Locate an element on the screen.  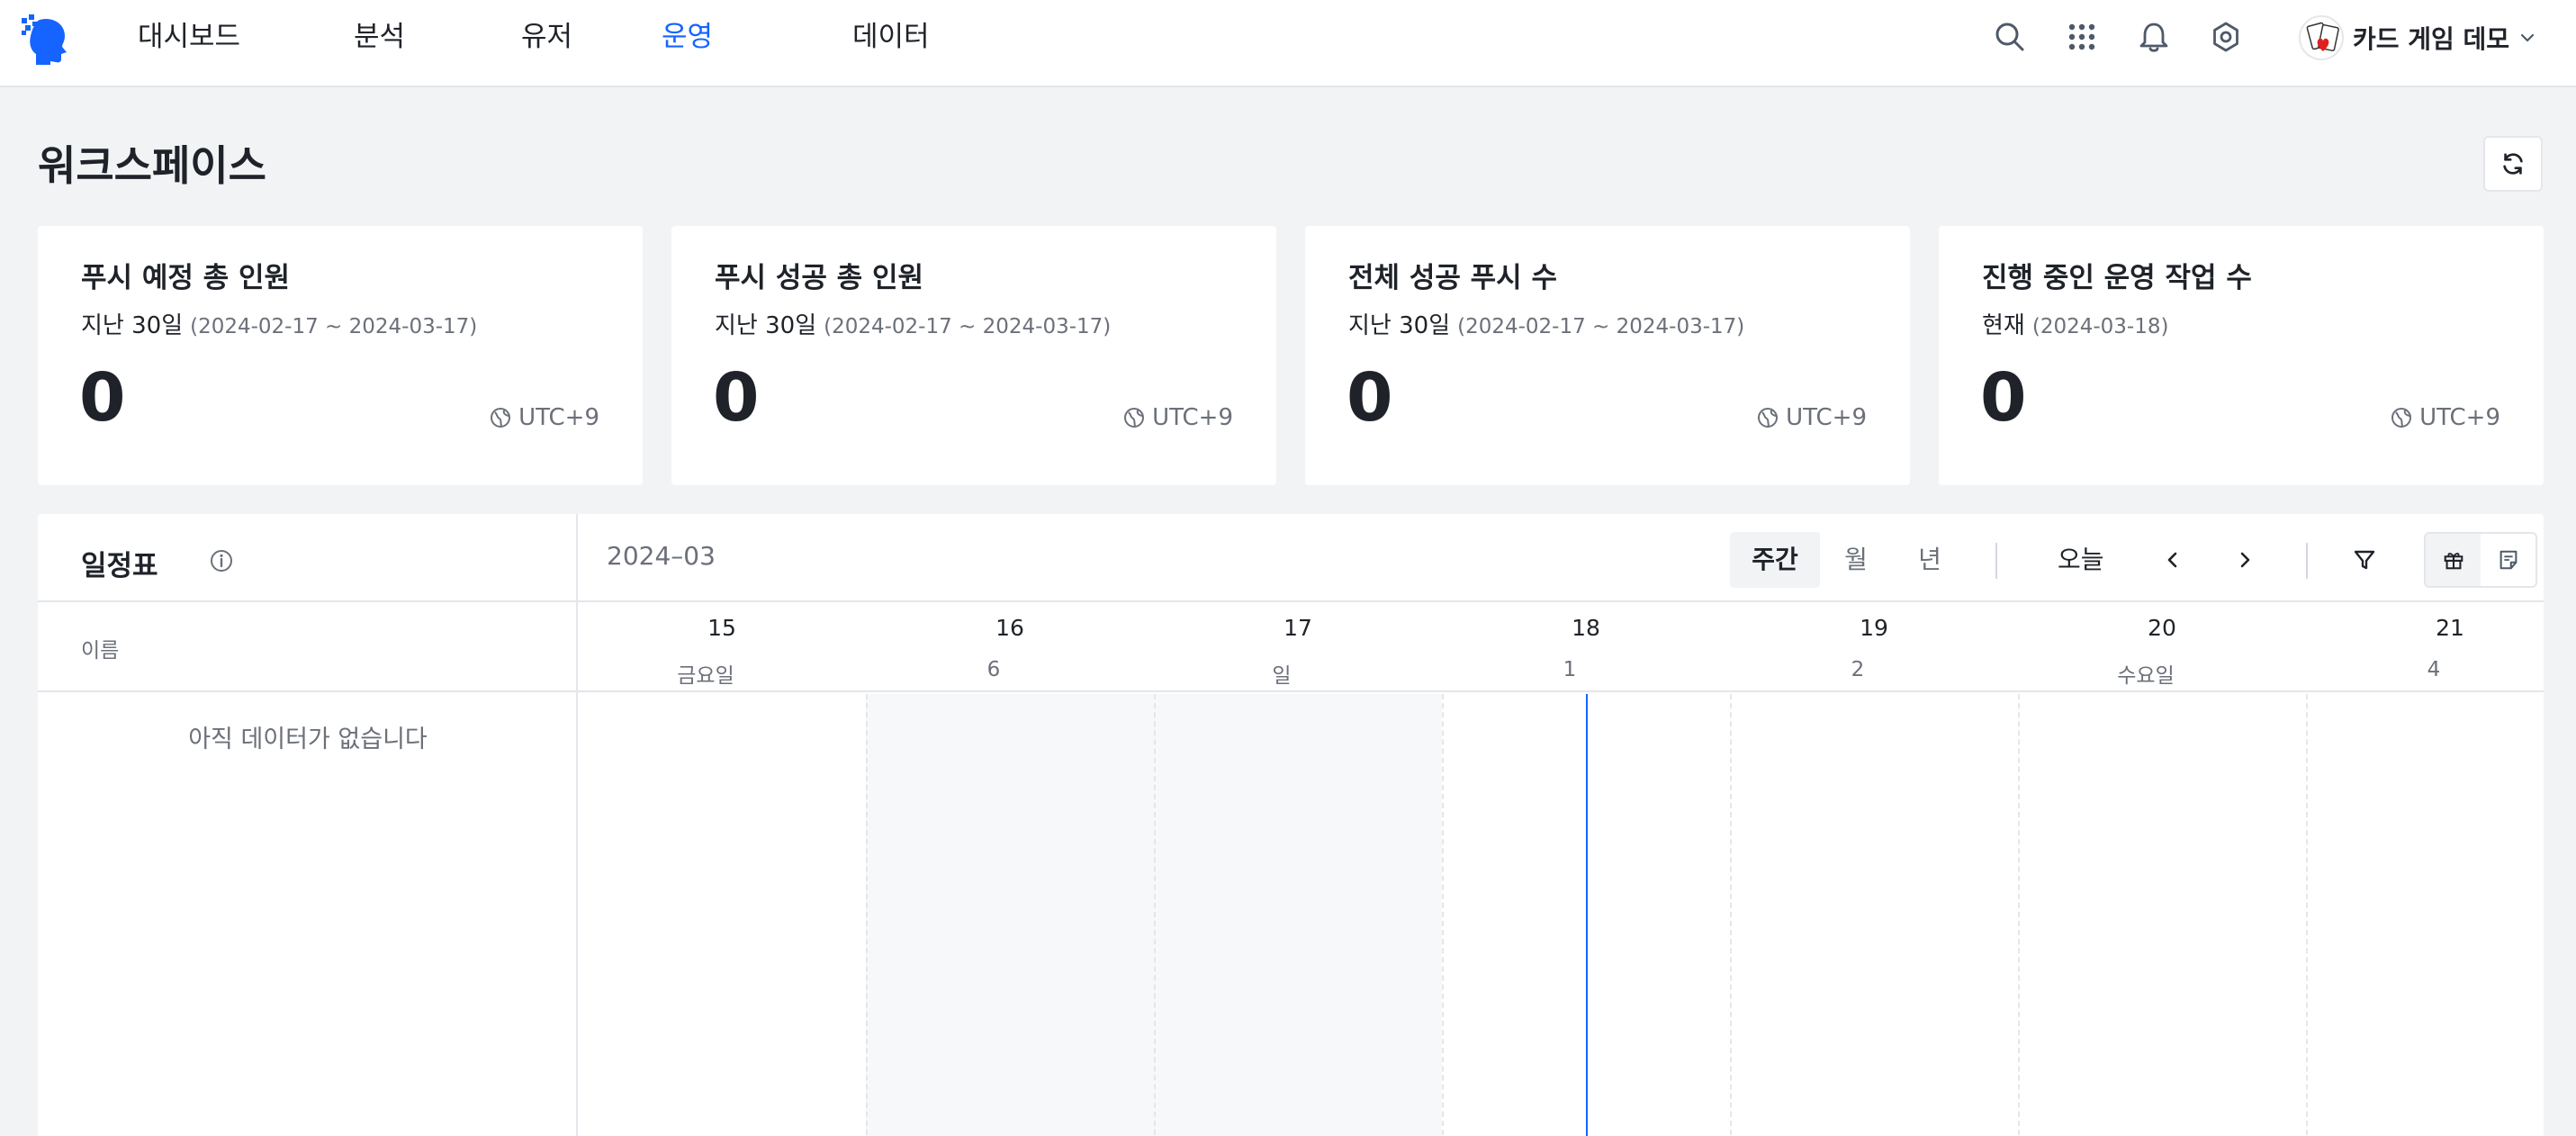
gift-icon is located at coordinates (2453, 560).